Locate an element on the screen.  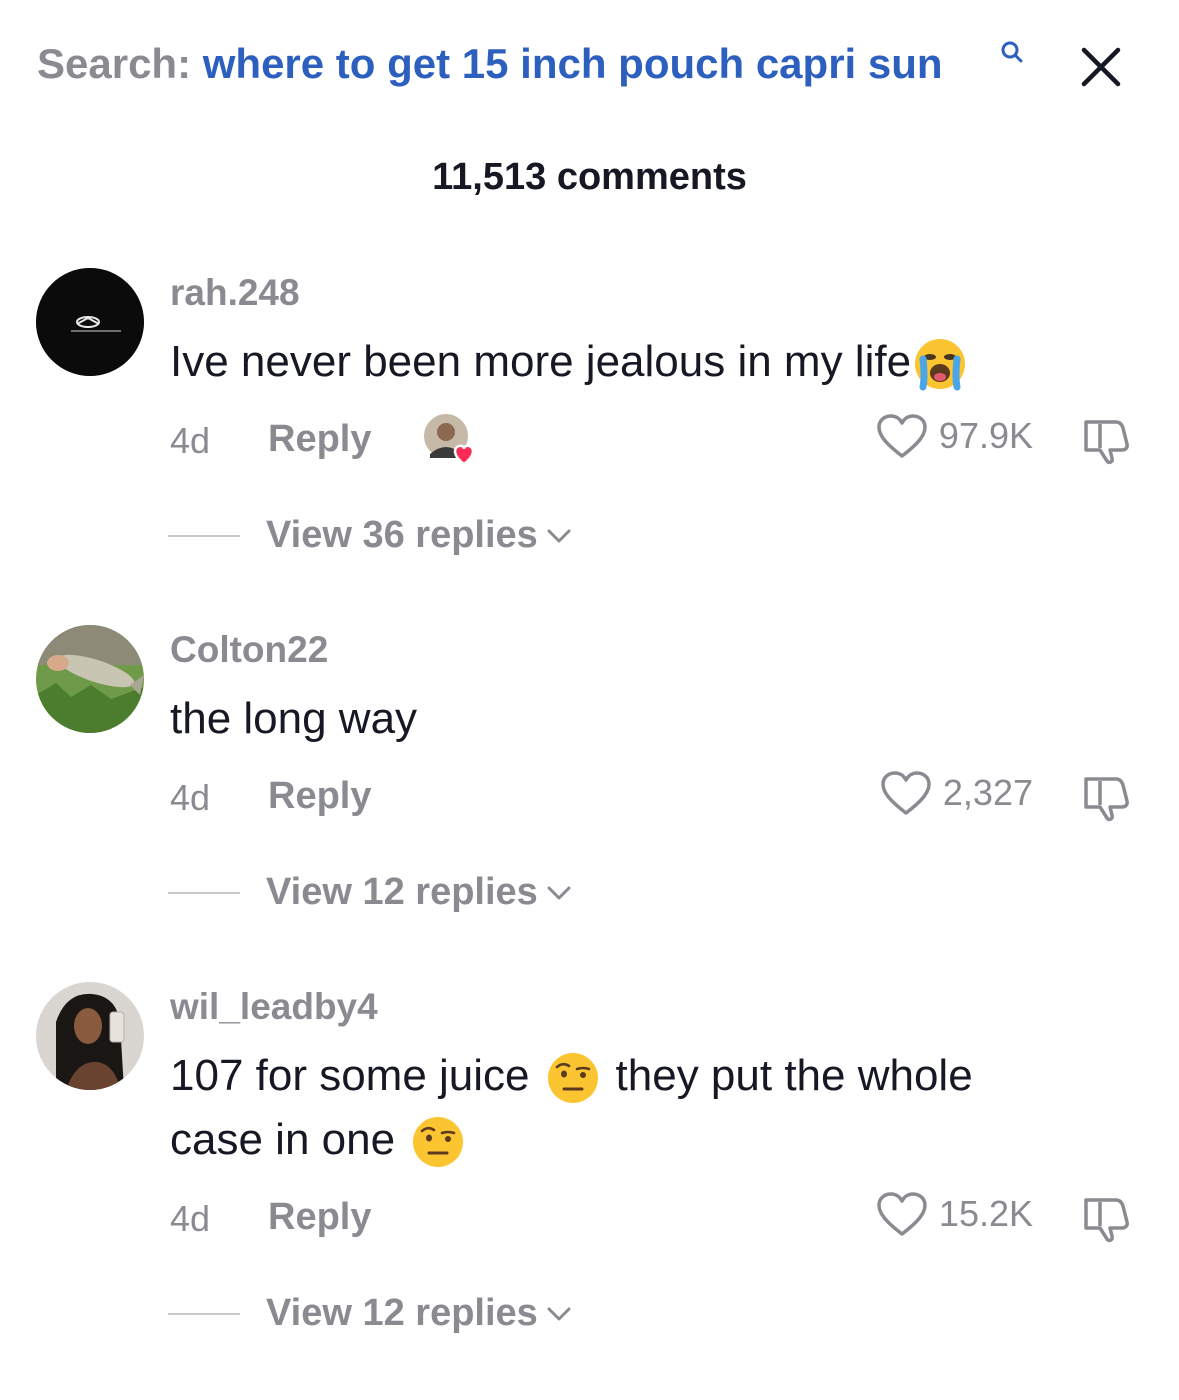
comment-text: the long way is located at coordinates (293, 719).